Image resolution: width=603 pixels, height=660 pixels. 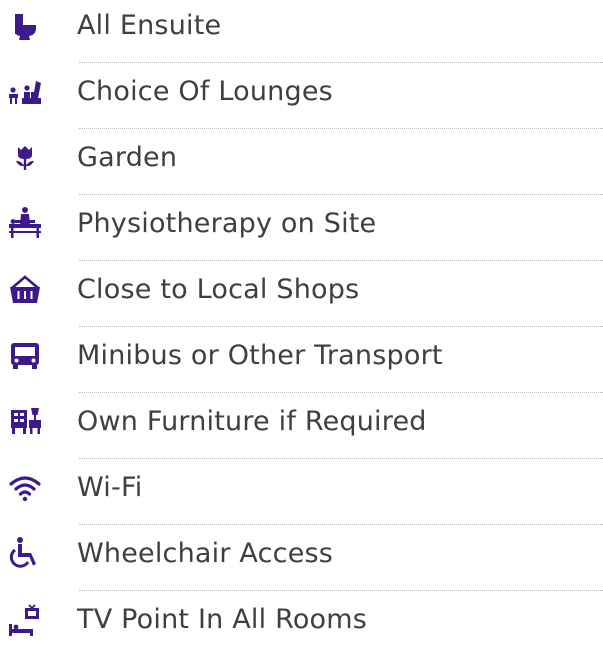 I want to click on facility-item: All Ensuite, so click(x=301, y=33).